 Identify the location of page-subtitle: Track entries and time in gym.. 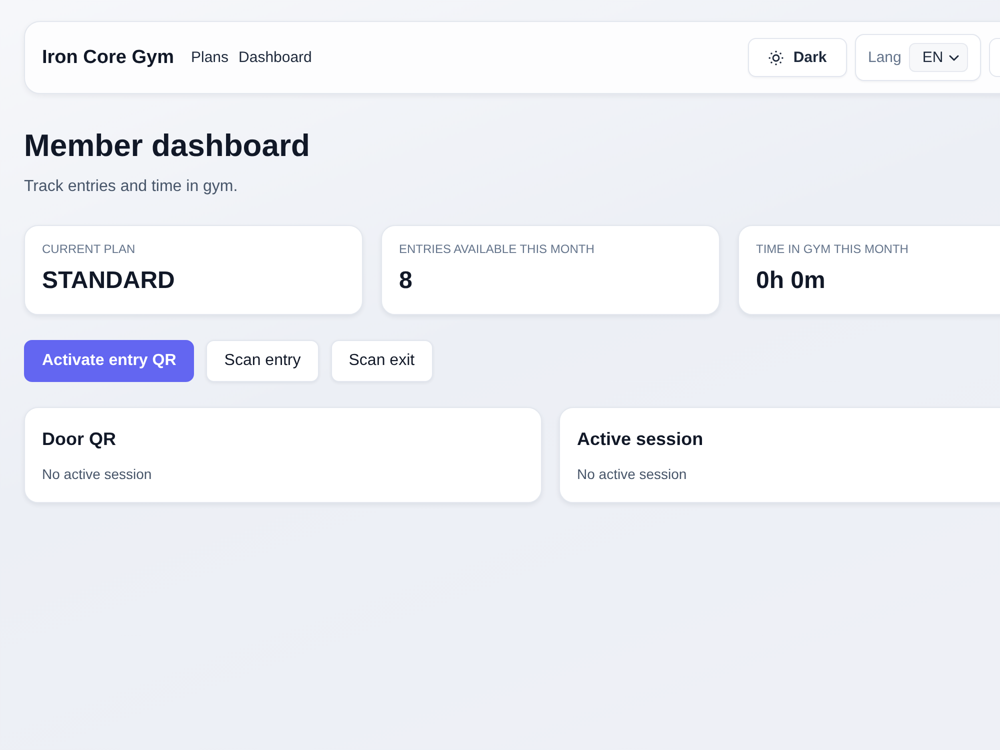
(131, 187).